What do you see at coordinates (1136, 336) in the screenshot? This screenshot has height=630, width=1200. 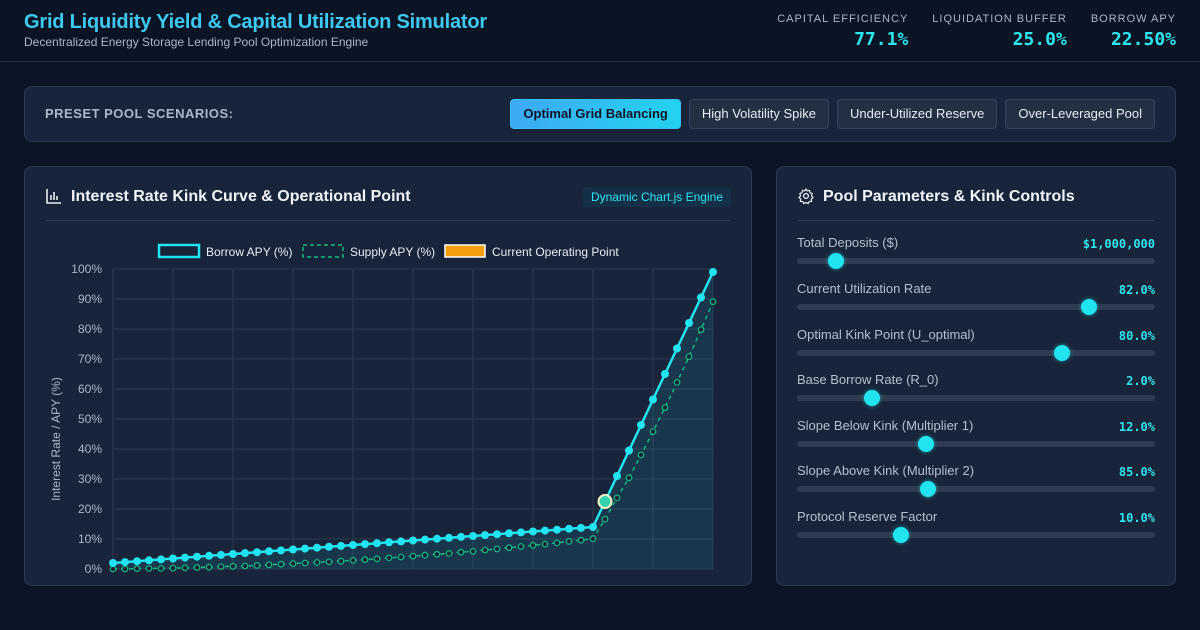 I see `param-value: 80.0%` at bounding box center [1136, 336].